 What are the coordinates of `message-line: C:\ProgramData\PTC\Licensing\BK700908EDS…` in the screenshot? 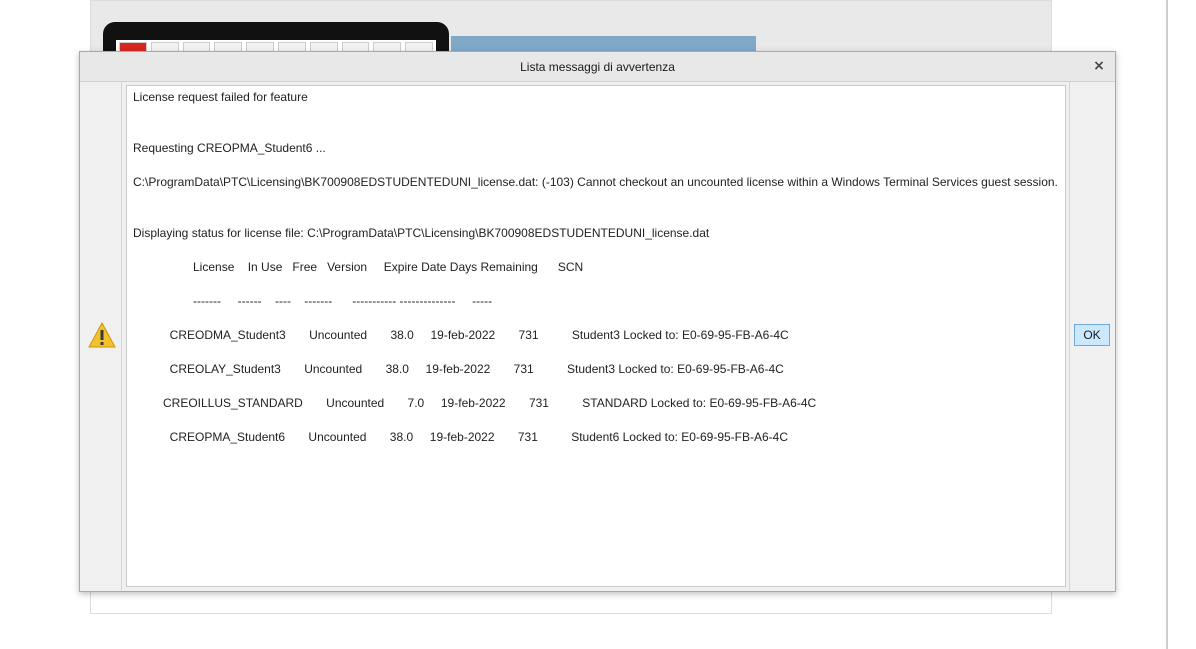 It's located at (595, 182).